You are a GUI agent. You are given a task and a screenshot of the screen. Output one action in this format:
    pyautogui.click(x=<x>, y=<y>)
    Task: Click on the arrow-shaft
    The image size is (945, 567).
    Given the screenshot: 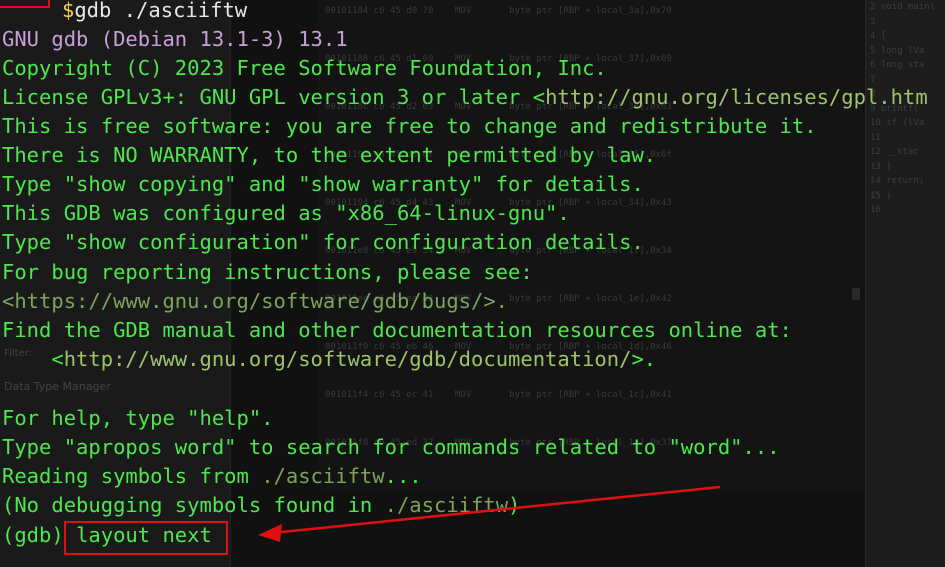 What is the action you would take?
    pyautogui.click(x=496, y=510)
    